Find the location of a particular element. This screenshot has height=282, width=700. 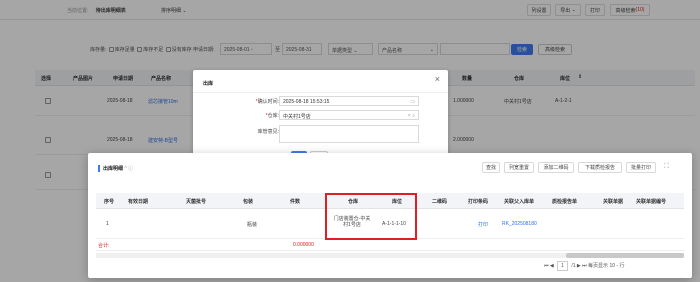

print-barcode-link: 打印 is located at coordinates (483, 224).